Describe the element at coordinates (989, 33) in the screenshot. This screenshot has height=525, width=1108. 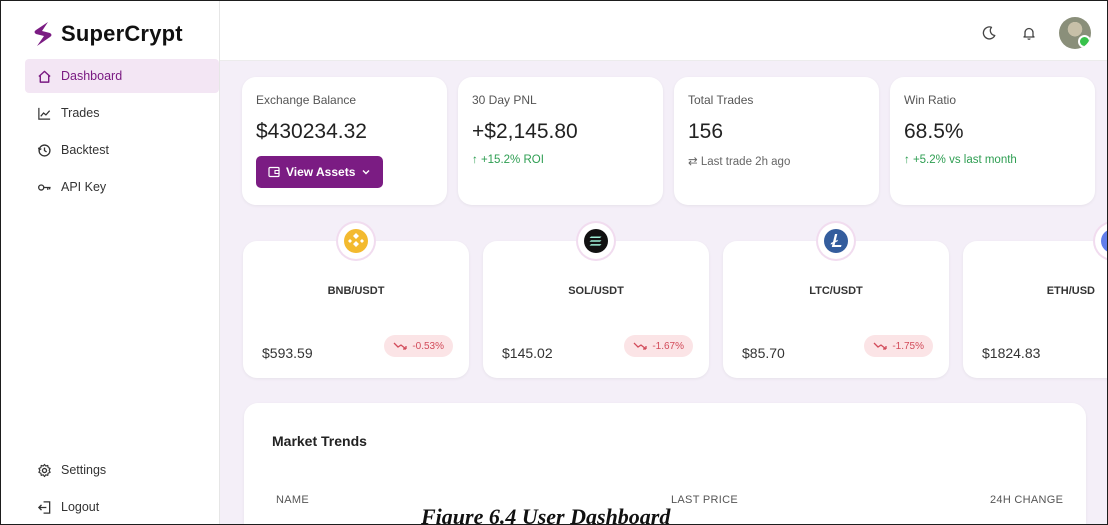
I see `moon-icon` at that location.